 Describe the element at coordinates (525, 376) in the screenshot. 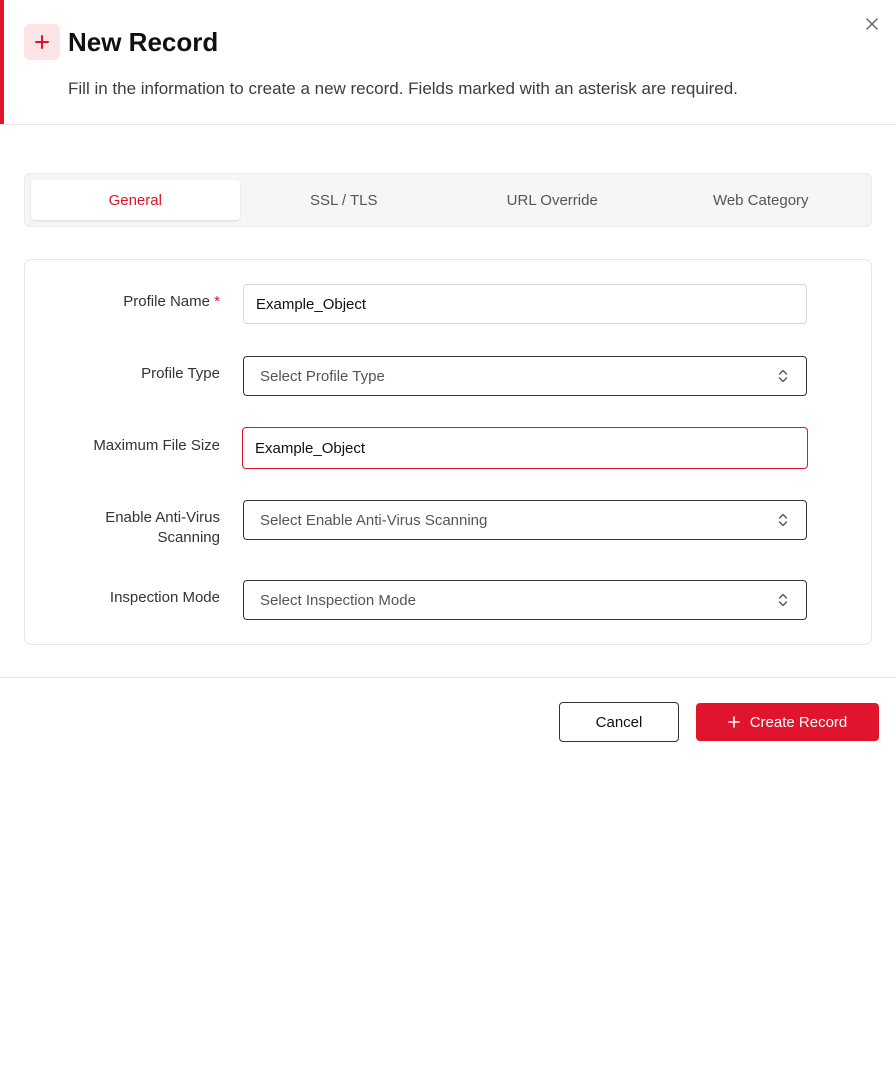

I see `profile-type-select: Select Profile Type` at that location.